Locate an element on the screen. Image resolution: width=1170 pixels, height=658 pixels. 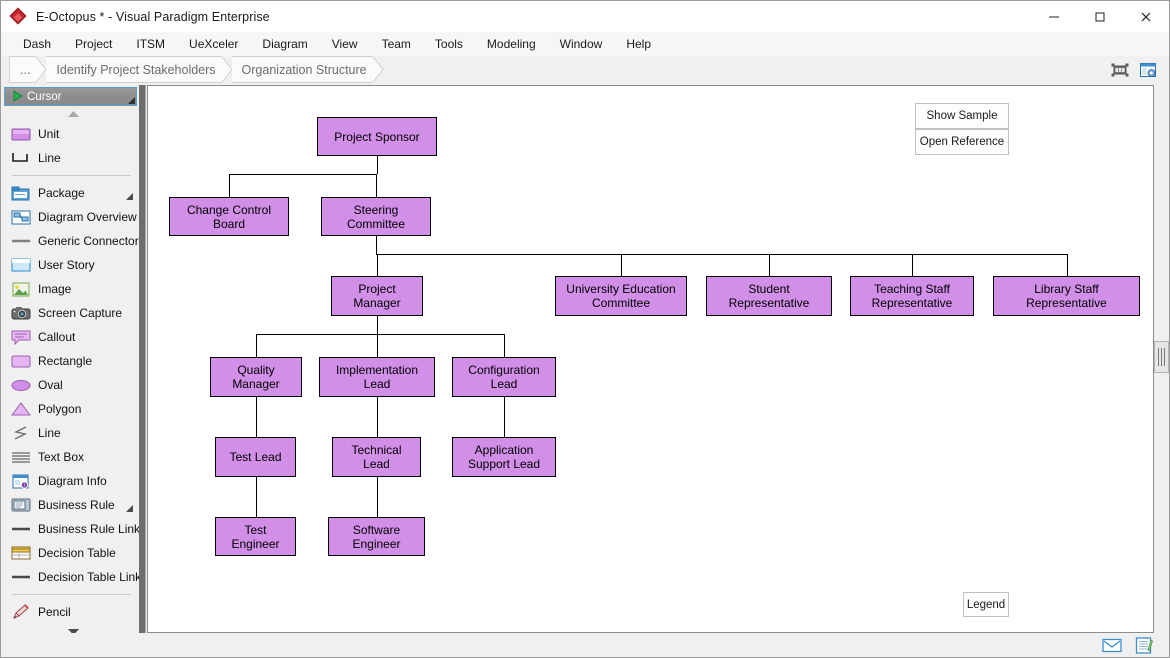
palette-item-screen-capture: Screen Capture is located at coordinates (73, 313).